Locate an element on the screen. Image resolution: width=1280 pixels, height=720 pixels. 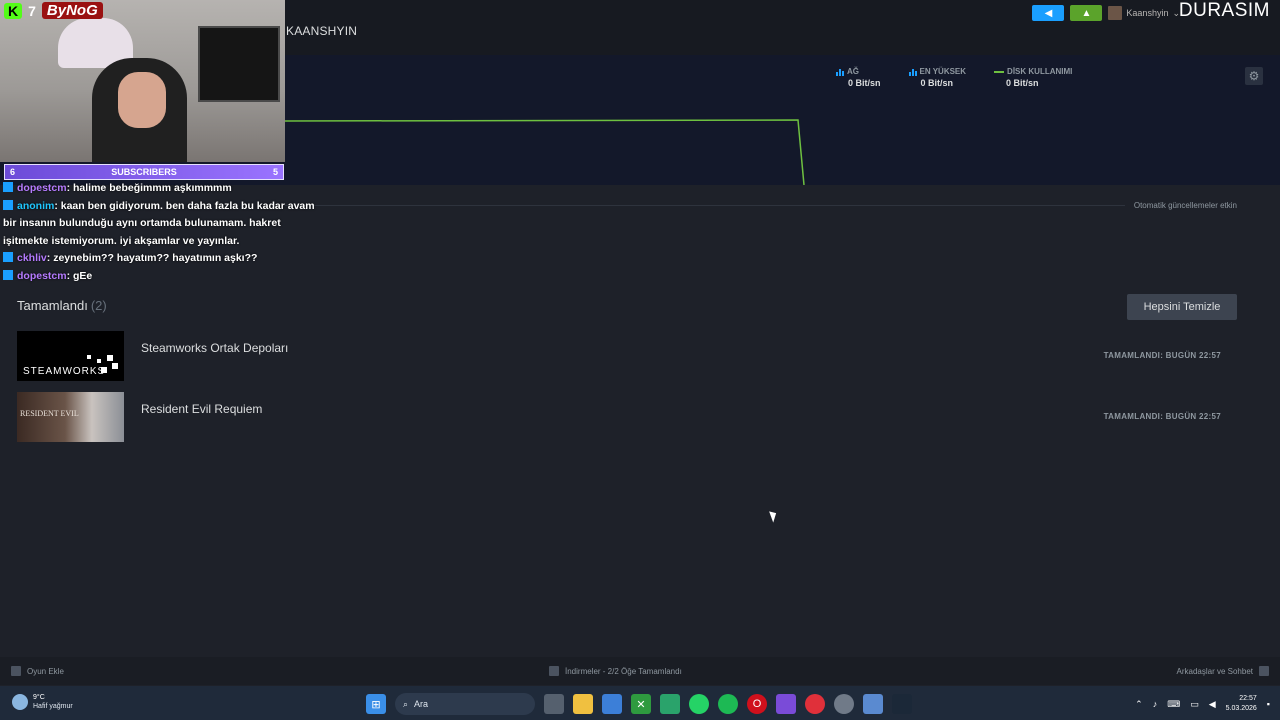
clock: 22:57 5.03.2026 is located at coordinates (1241, 704).